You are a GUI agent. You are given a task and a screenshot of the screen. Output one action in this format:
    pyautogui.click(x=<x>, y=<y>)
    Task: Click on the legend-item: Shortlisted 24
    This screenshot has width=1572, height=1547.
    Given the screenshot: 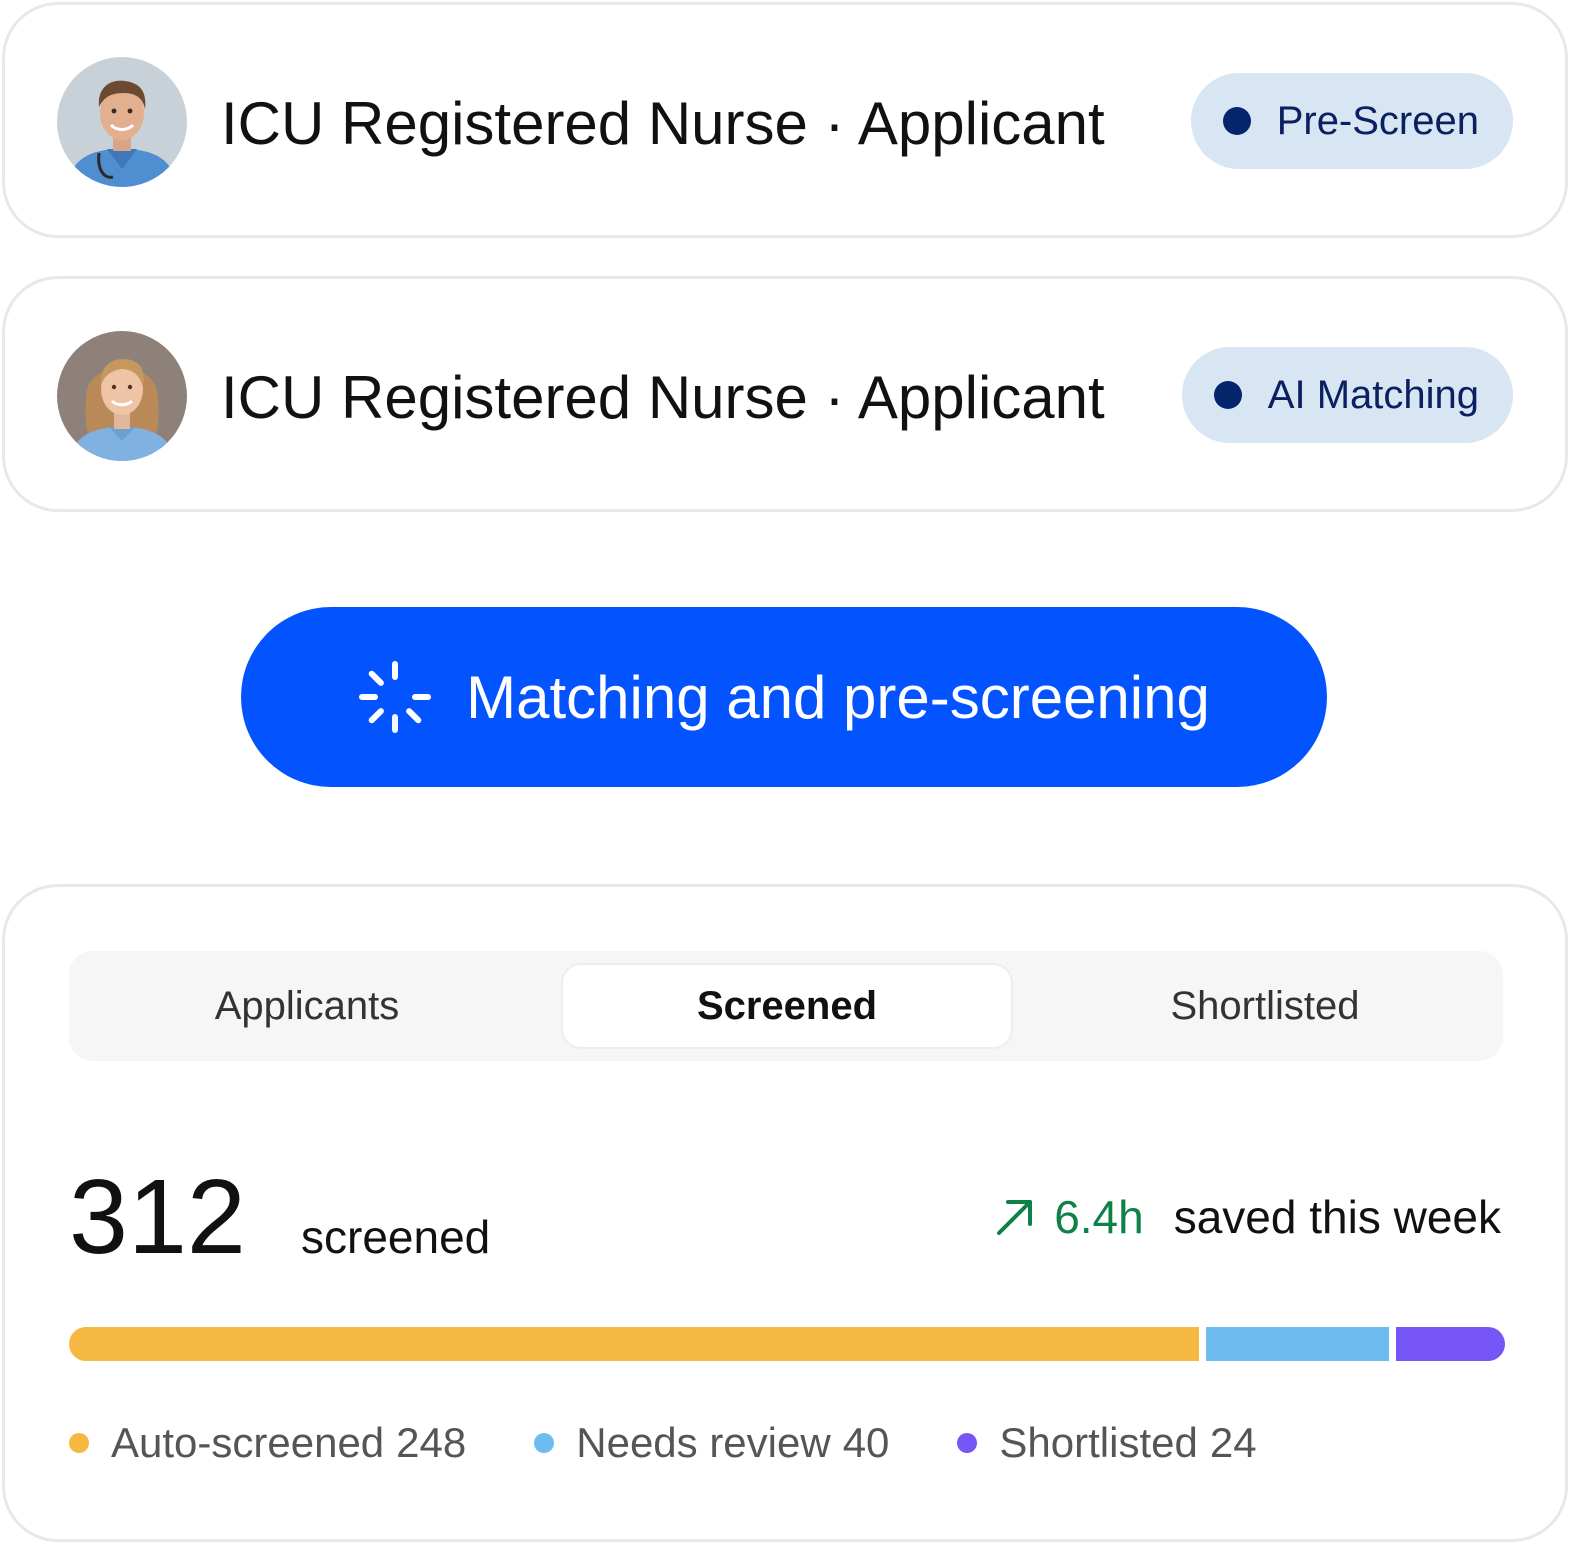 What is the action you would take?
    pyautogui.click(x=1107, y=1443)
    